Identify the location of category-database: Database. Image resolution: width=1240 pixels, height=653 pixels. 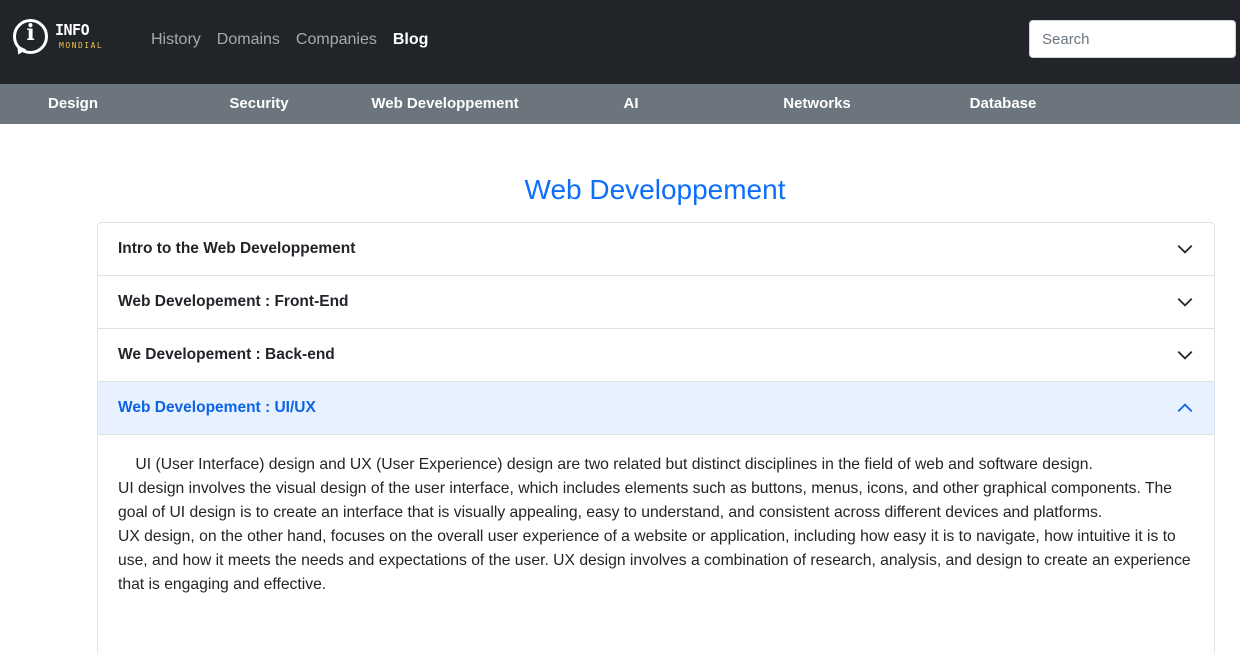
(1003, 104).